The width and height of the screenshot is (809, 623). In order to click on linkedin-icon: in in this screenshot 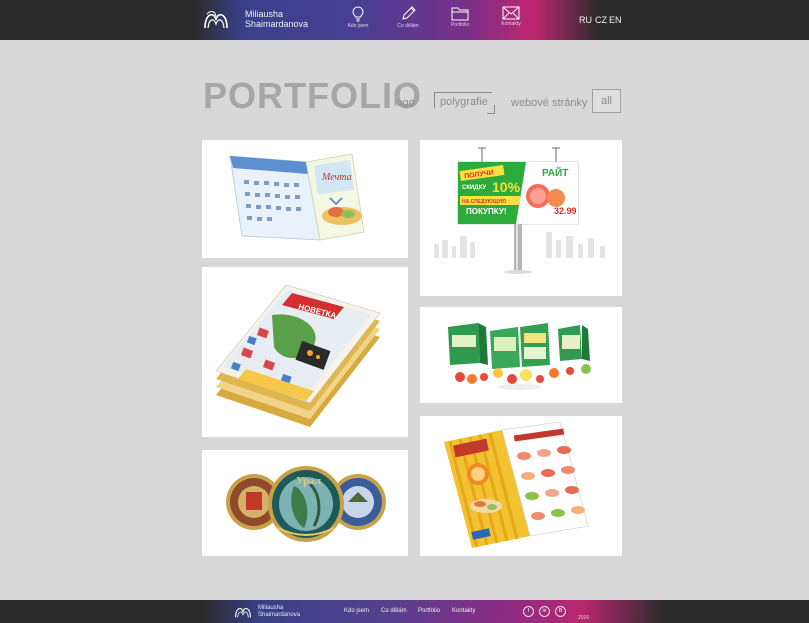, I will do `click(544, 611)`.